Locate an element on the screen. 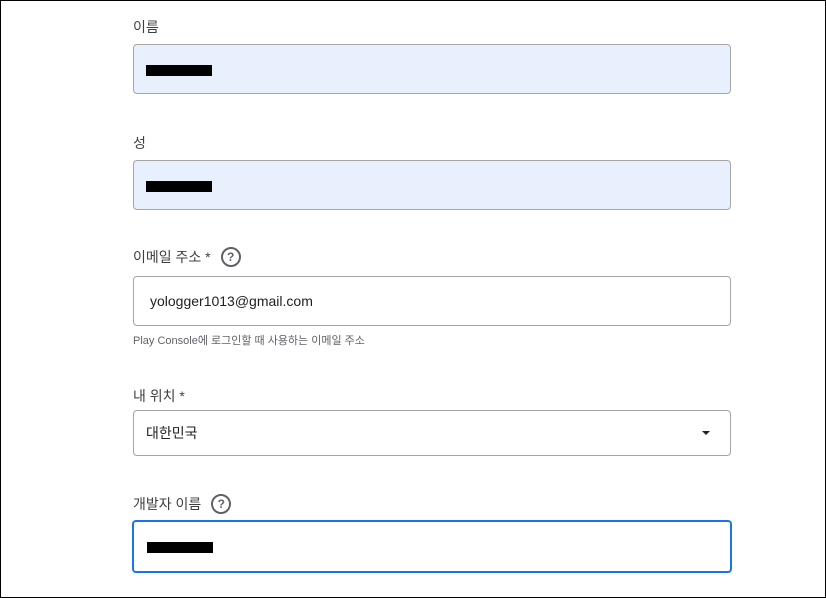 Image resolution: width=826 pixels, height=598 pixels. email-field: yologger1013@gmail.com is located at coordinates (432, 301).